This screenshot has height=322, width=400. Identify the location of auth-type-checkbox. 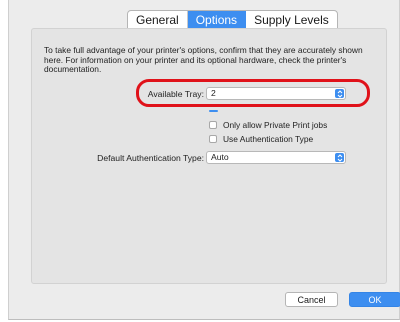
(213, 139).